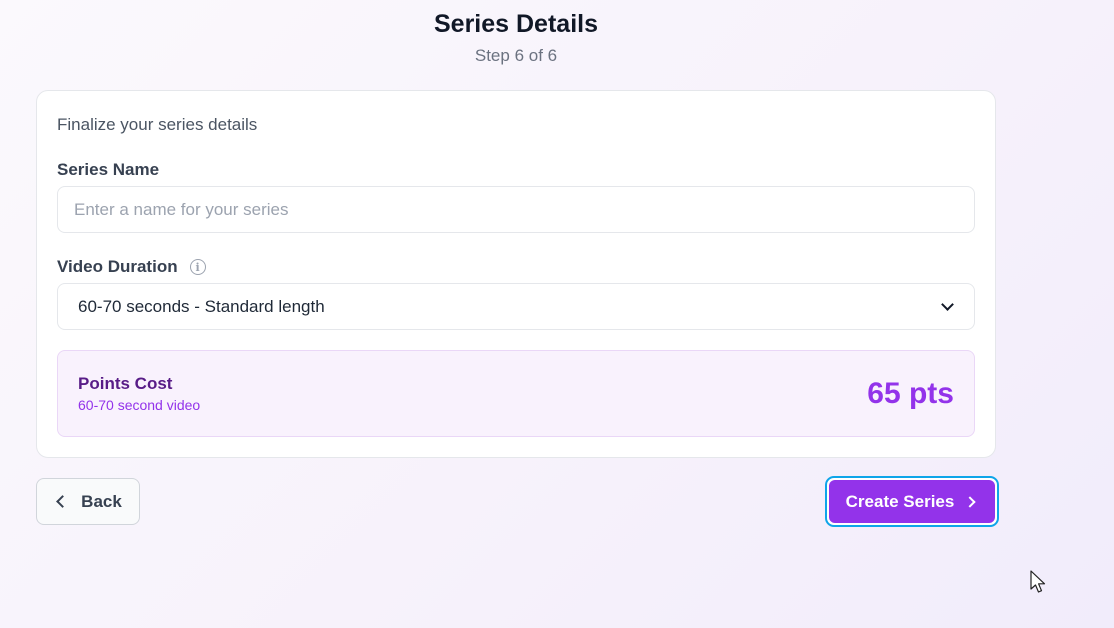  Describe the element at coordinates (139, 404) in the screenshot. I see `points-cost-subtitle: 60-70 second video` at that location.